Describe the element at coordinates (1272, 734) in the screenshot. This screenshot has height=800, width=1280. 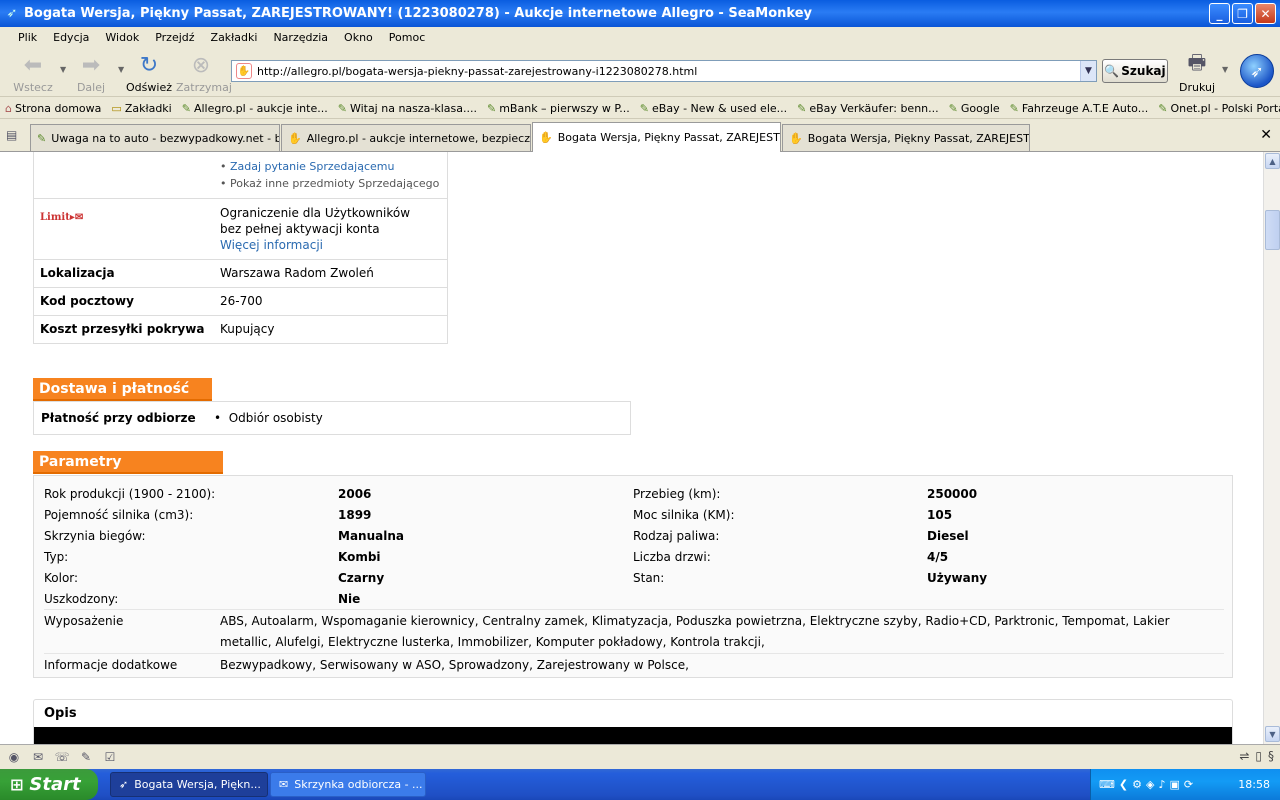
I see `scroll-down-icon: ▼` at that location.